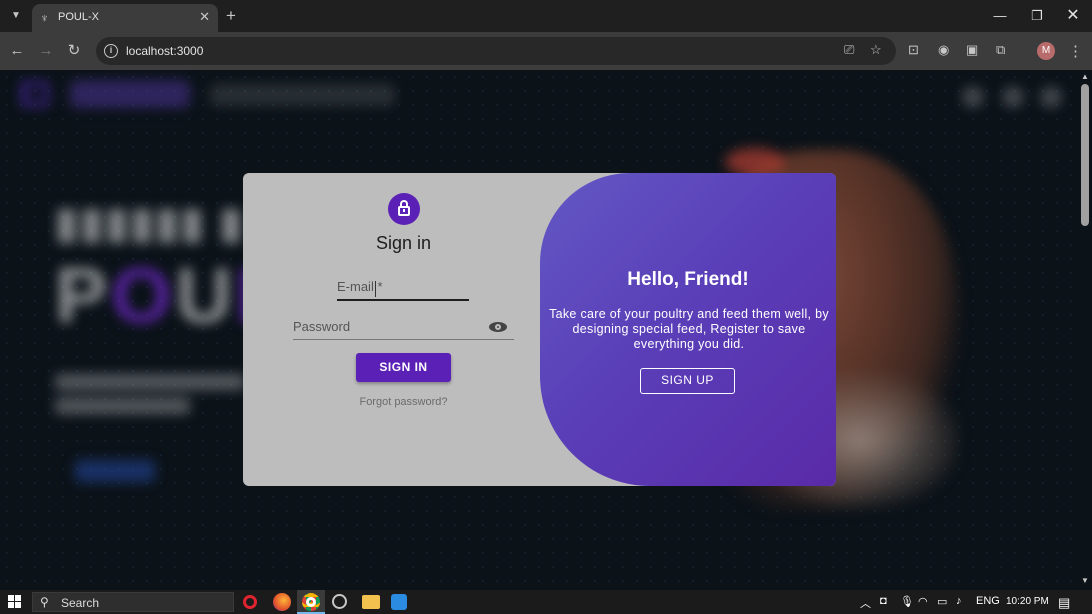 The height and width of the screenshot is (614, 1092). Describe the element at coordinates (1073, 16) in the screenshot. I see `window-close-icon: ✕` at that location.